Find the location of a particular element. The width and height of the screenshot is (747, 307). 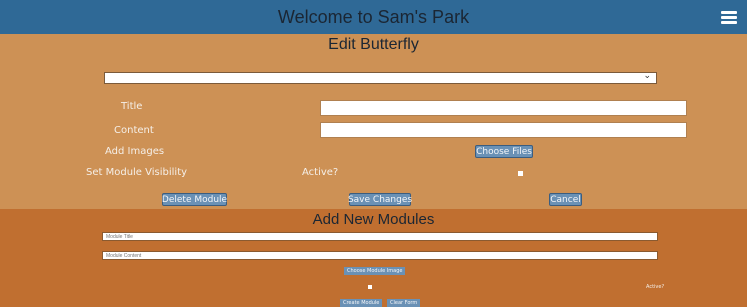

choose-files-button: Choose Files is located at coordinates (504, 151).